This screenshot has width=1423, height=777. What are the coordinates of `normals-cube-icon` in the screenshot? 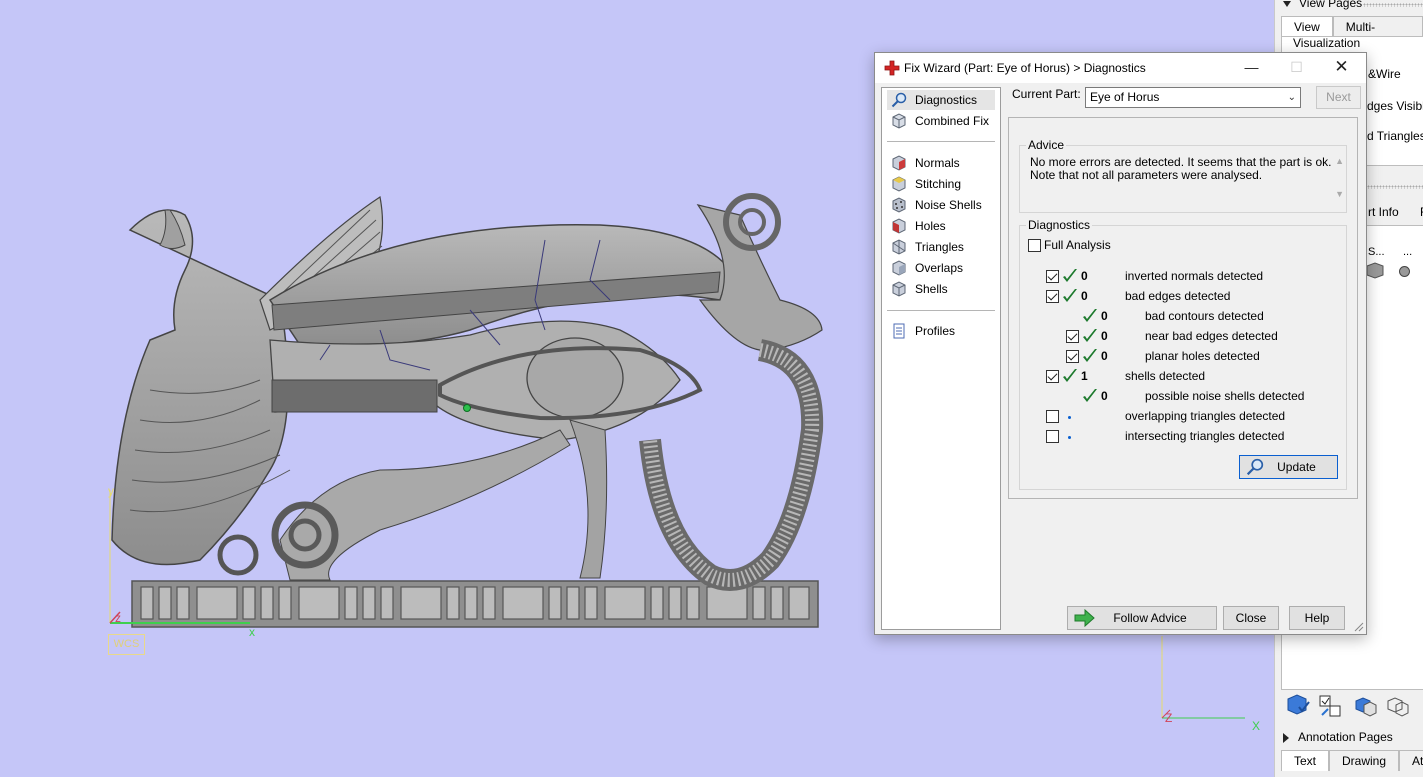 It's located at (899, 163).